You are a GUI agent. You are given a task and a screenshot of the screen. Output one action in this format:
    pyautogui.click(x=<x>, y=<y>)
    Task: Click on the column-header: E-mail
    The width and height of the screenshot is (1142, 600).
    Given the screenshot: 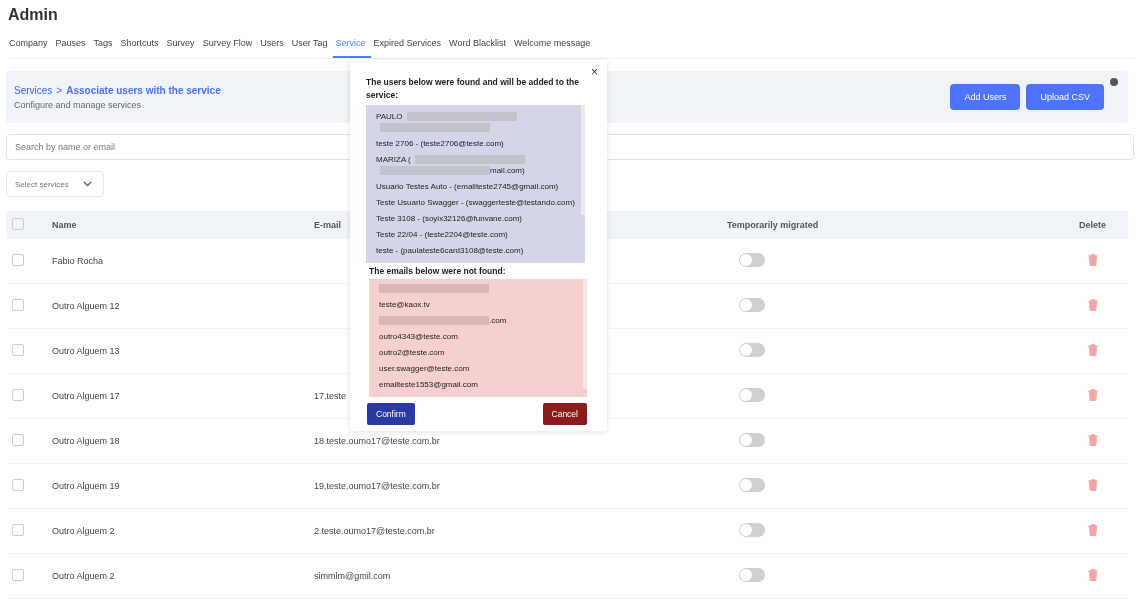 What is the action you would take?
    pyautogui.click(x=327, y=225)
    